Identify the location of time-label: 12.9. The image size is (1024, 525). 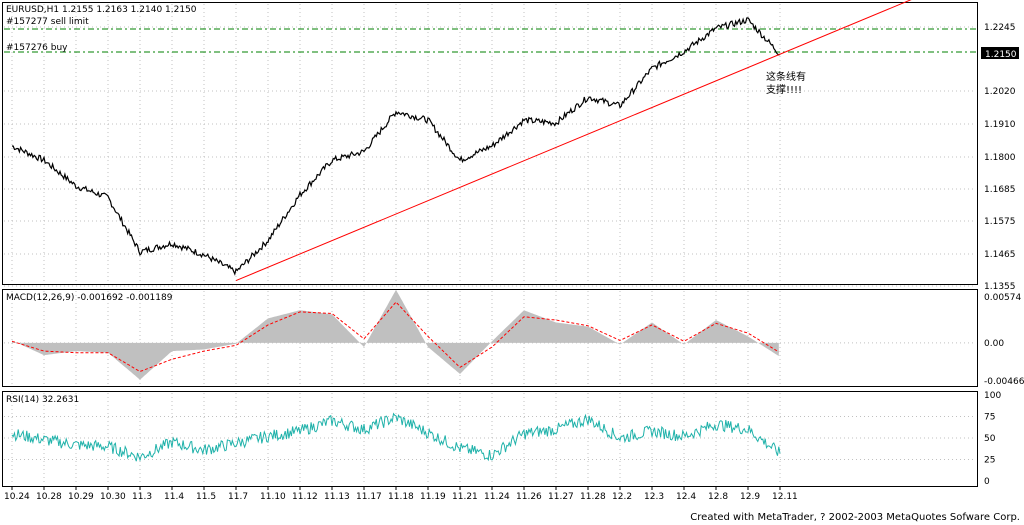
(750, 497).